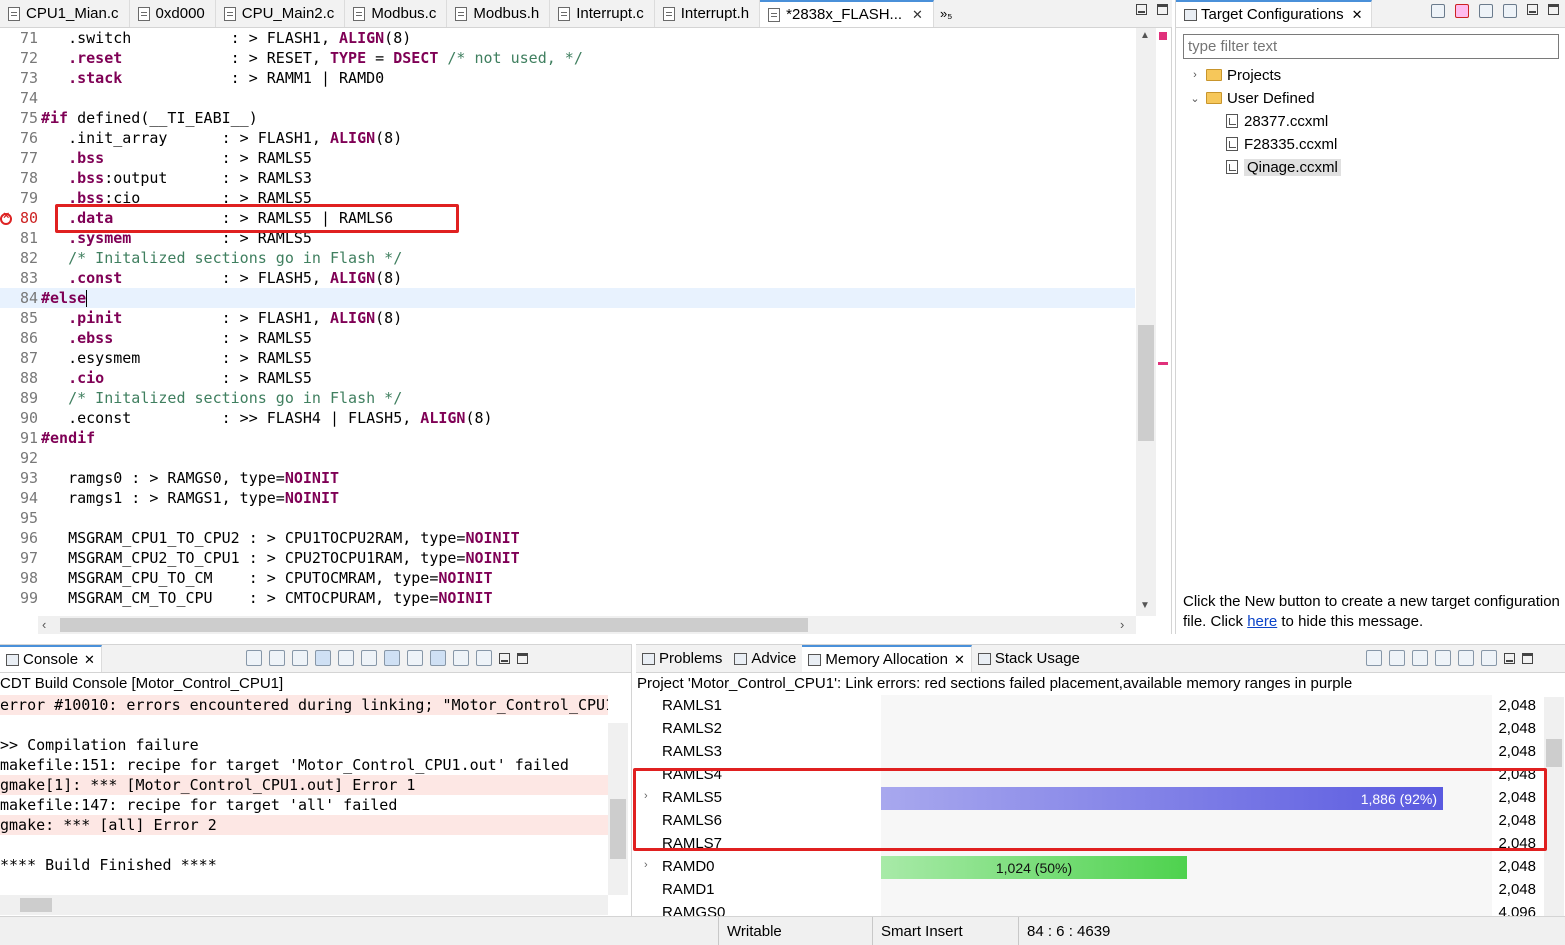 Image resolution: width=1565 pixels, height=945 pixels. I want to click on console-line: **** Build Finished ****, so click(304, 865).